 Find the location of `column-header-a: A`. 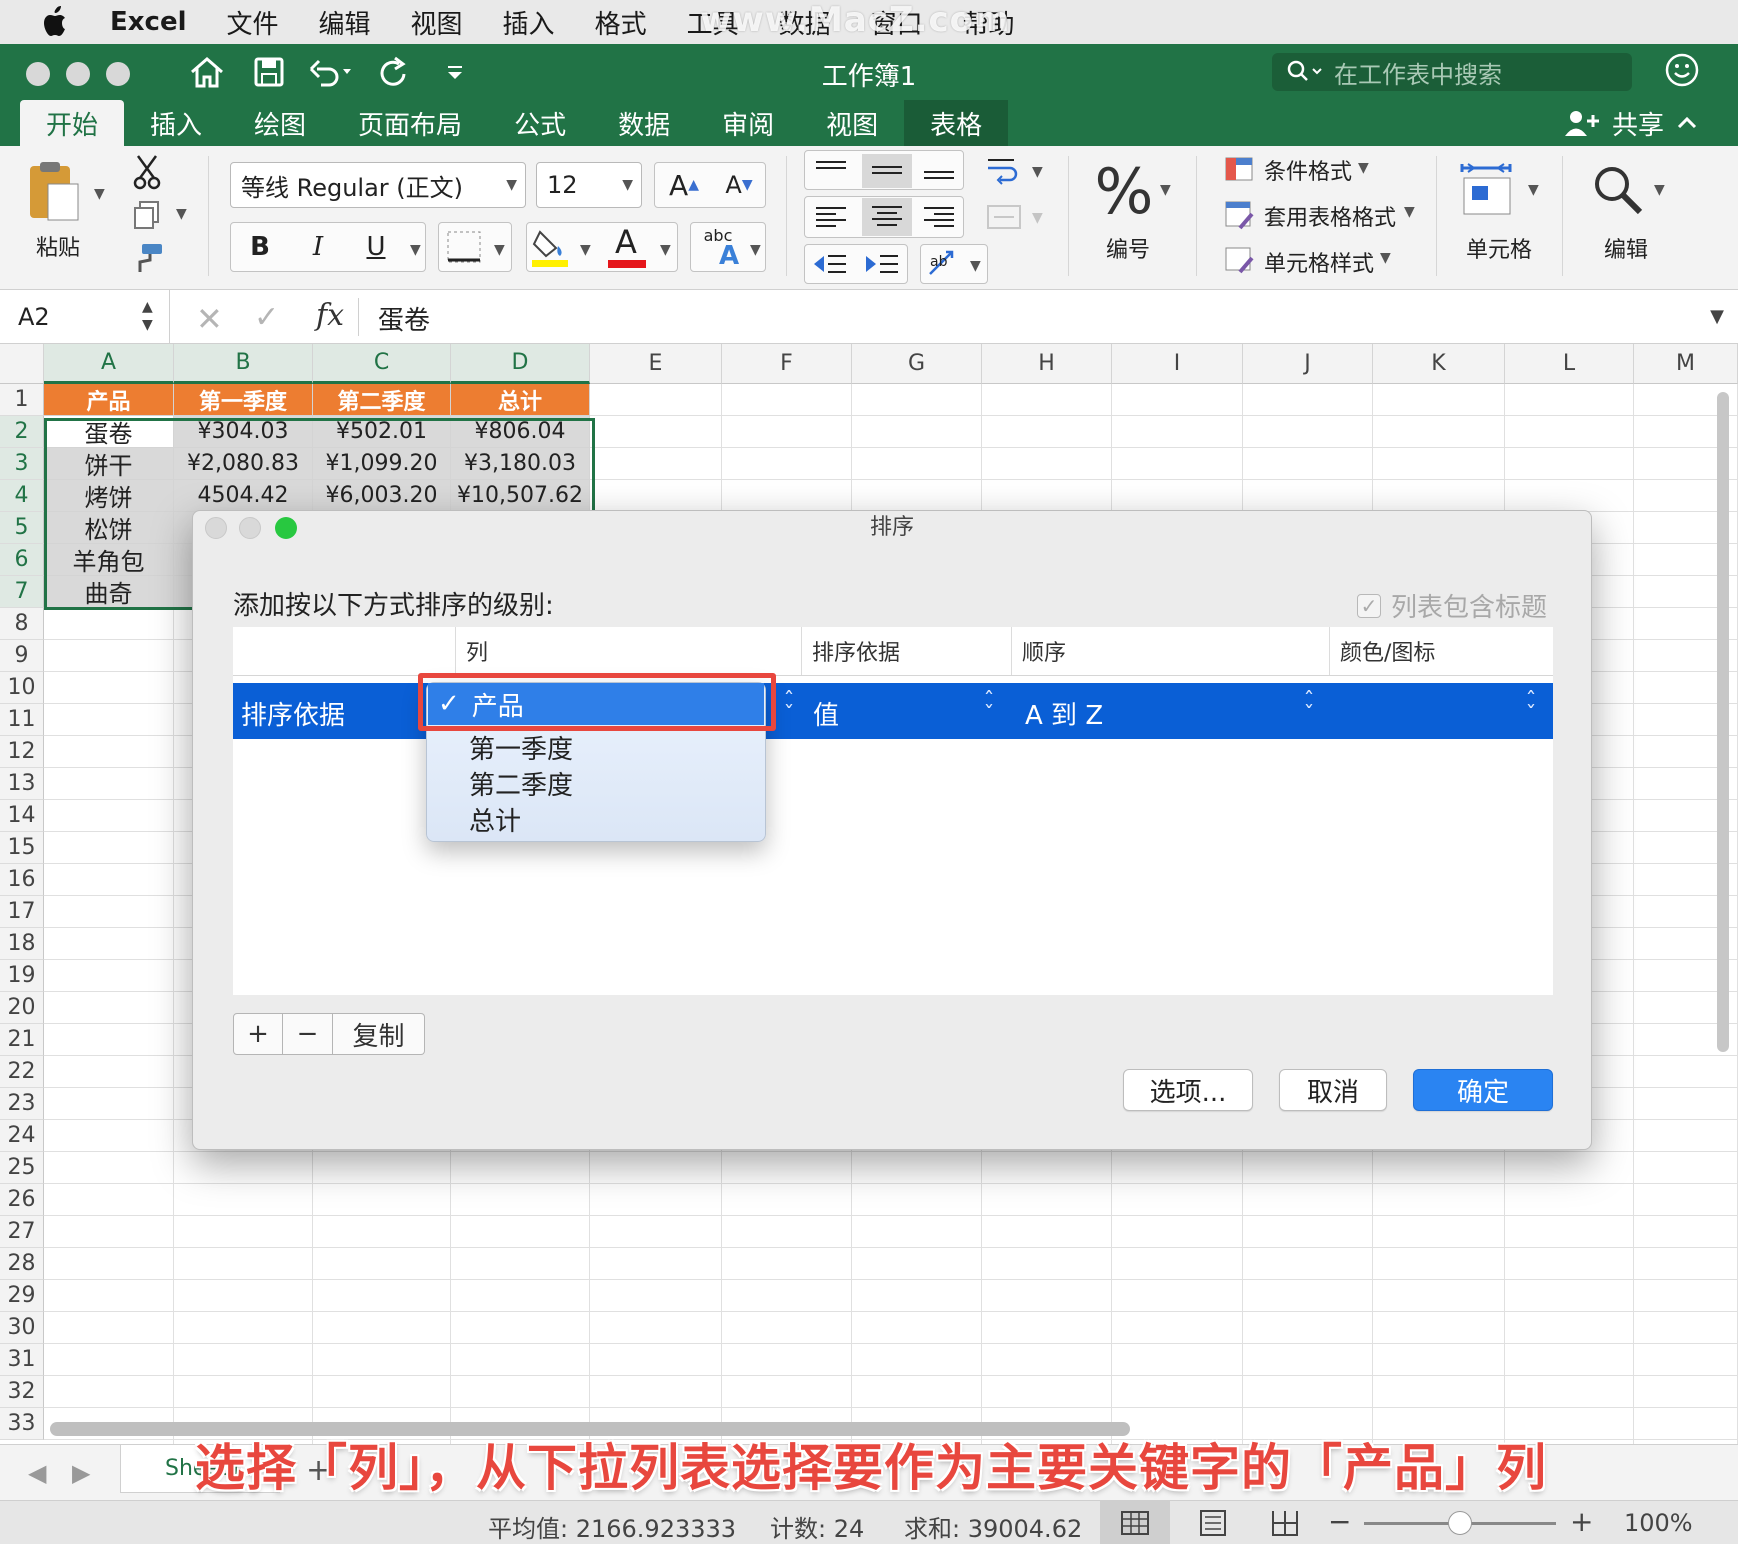

column-header-a: A is located at coordinates (109, 364).